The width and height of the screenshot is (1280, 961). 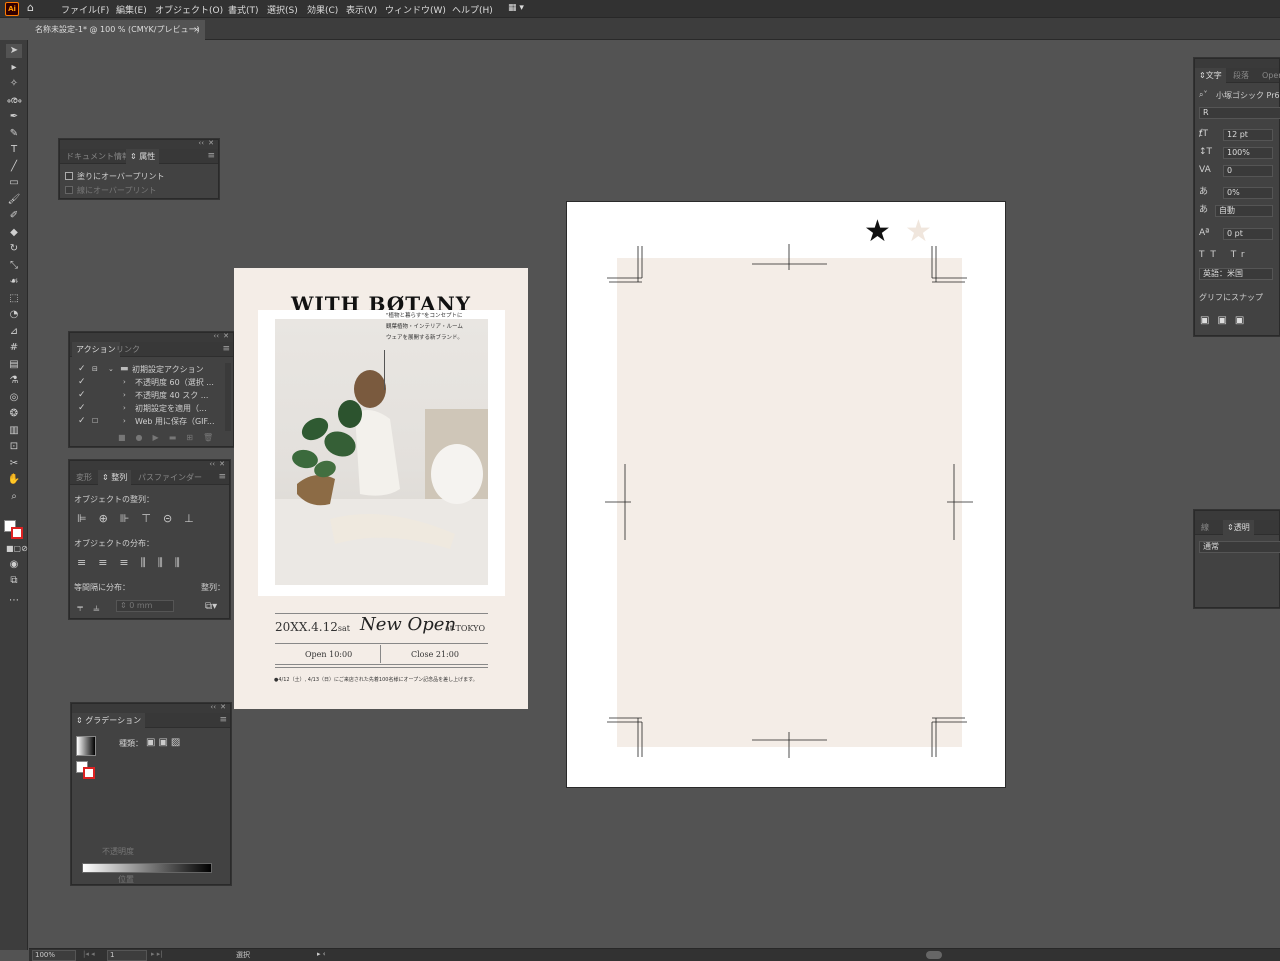 I want to click on graph-tool-icon: ▥, so click(x=14, y=431).